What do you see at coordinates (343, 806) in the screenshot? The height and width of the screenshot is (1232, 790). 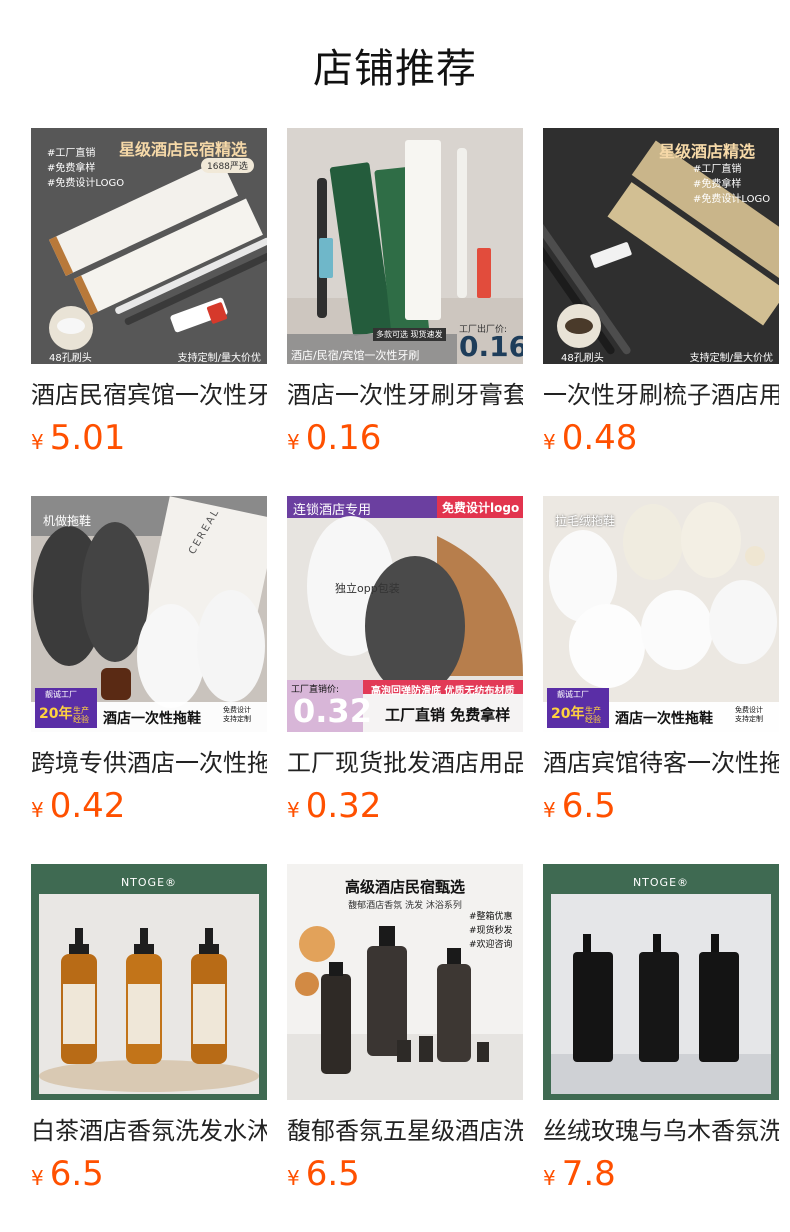 I see `price-value: 0.32` at bounding box center [343, 806].